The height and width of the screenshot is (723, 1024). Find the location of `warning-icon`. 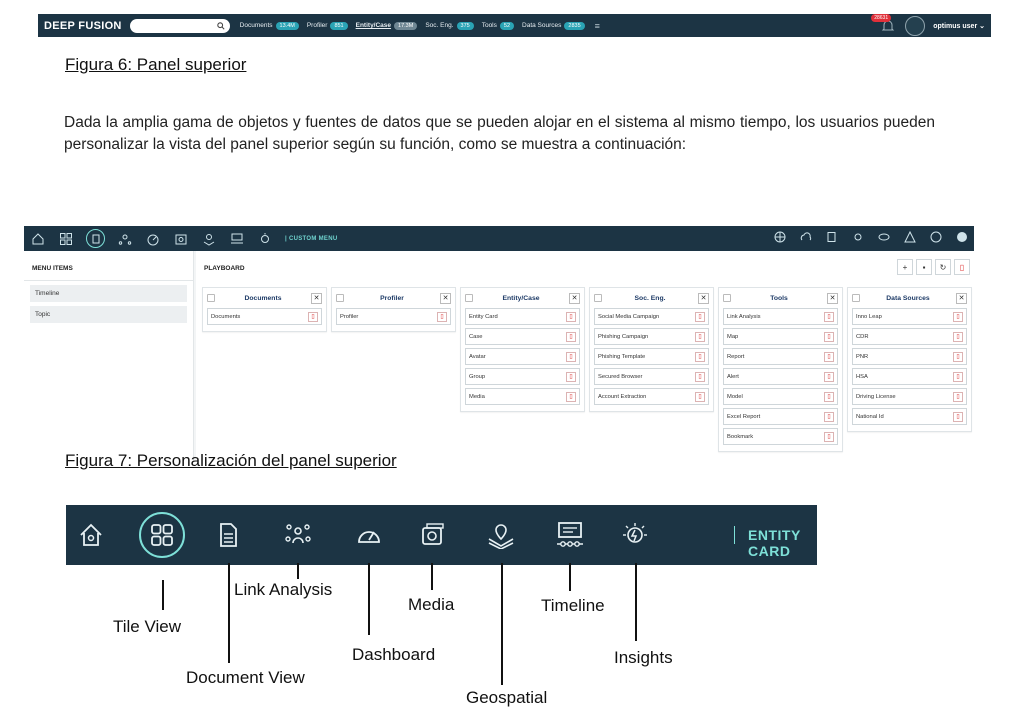

warning-icon is located at coordinates (910, 239).